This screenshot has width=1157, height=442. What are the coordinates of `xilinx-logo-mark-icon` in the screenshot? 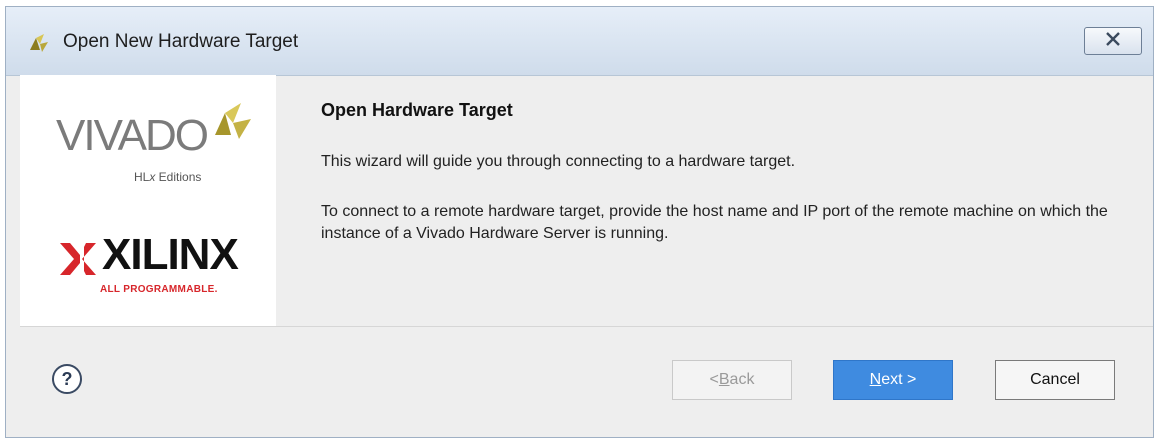 It's located at (78, 261).